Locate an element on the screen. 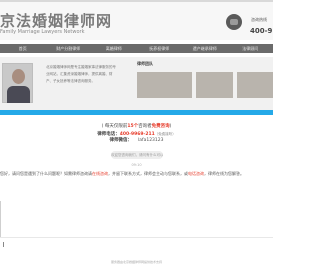 The width and height of the screenshot is (320, 266). promo-line: ( 每天仅限前15个咨询者免费咨询) is located at coordinates (136, 127).